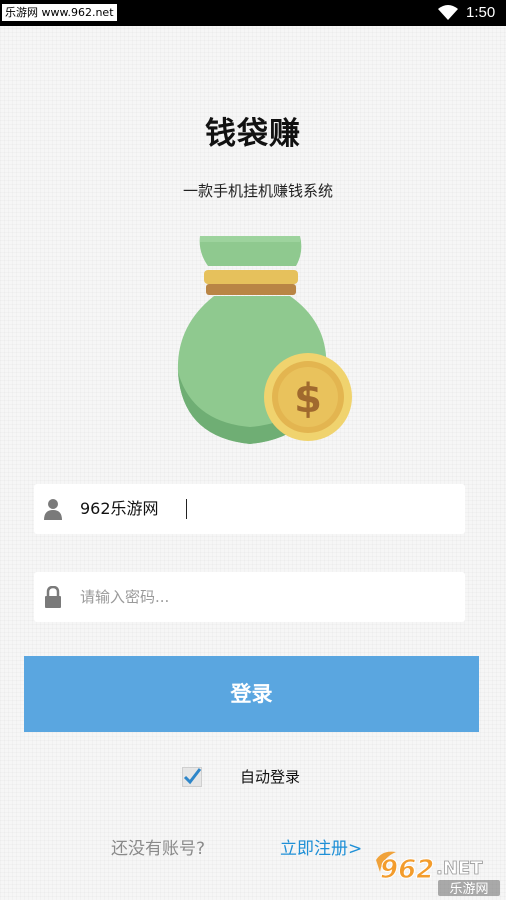 This screenshot has height=900, width=506. Describe the element at coordinates (459, 868) in the screenshot. I see `svg-text: .NET` at that location.